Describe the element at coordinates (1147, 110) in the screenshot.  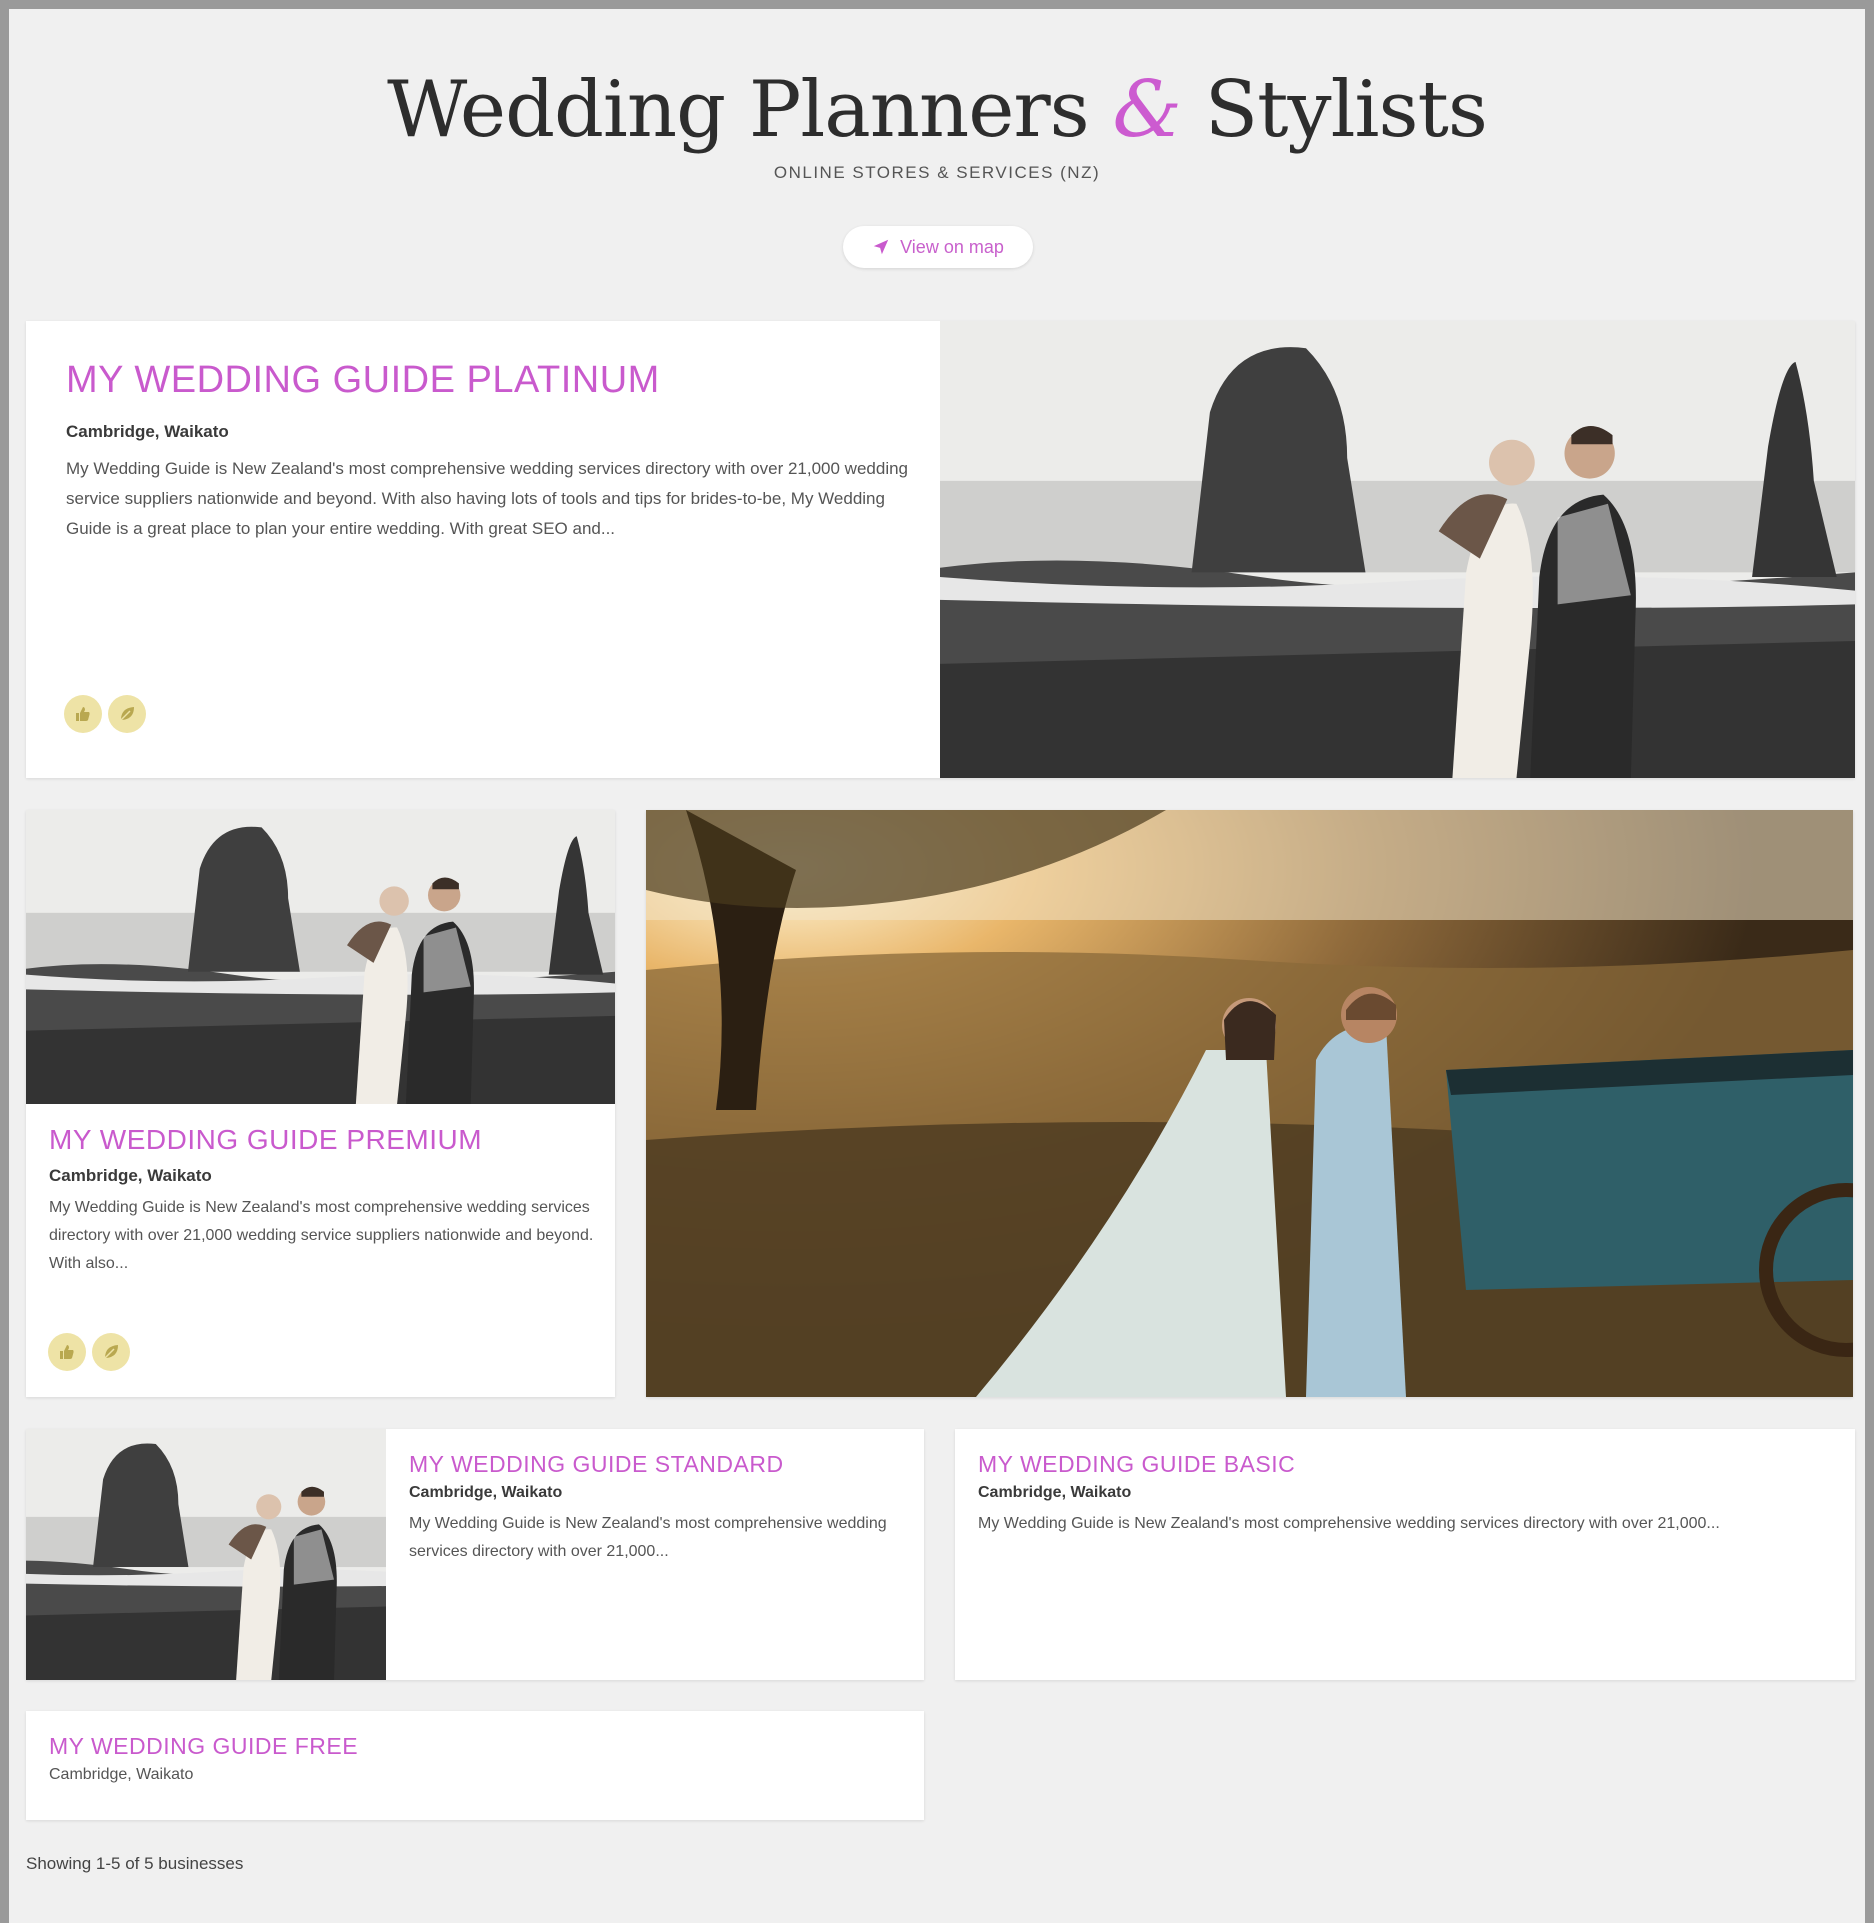
I see `title-ampersand: &` at that location.